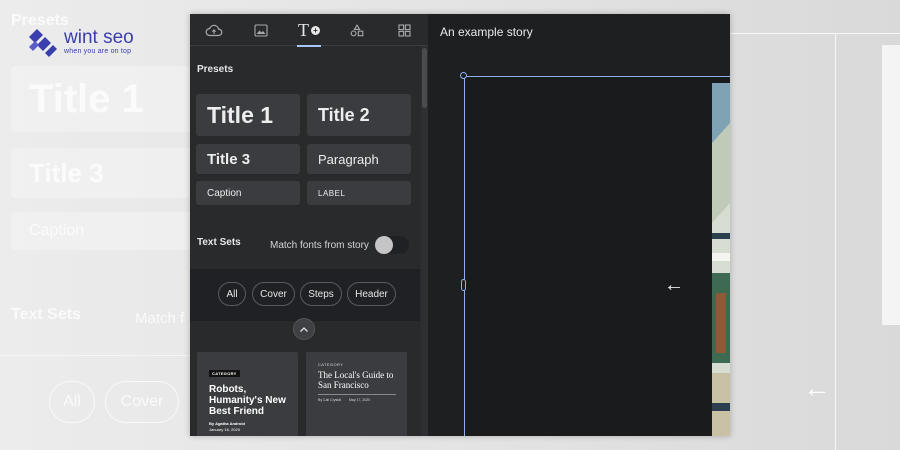 This screenshot has width=900, height=450. Describe the element at coordinates (321, 294) in the screenshot. I see `filter-chip-steps: Steps` at that location.